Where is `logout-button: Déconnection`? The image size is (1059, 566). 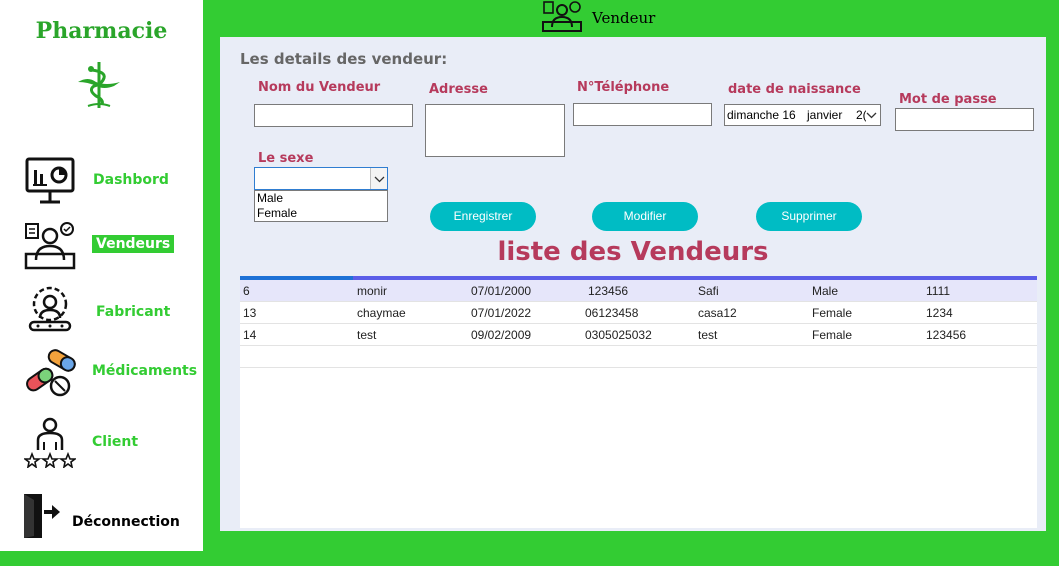
logout-button: Déconnection is located at coordinates (101, 520).